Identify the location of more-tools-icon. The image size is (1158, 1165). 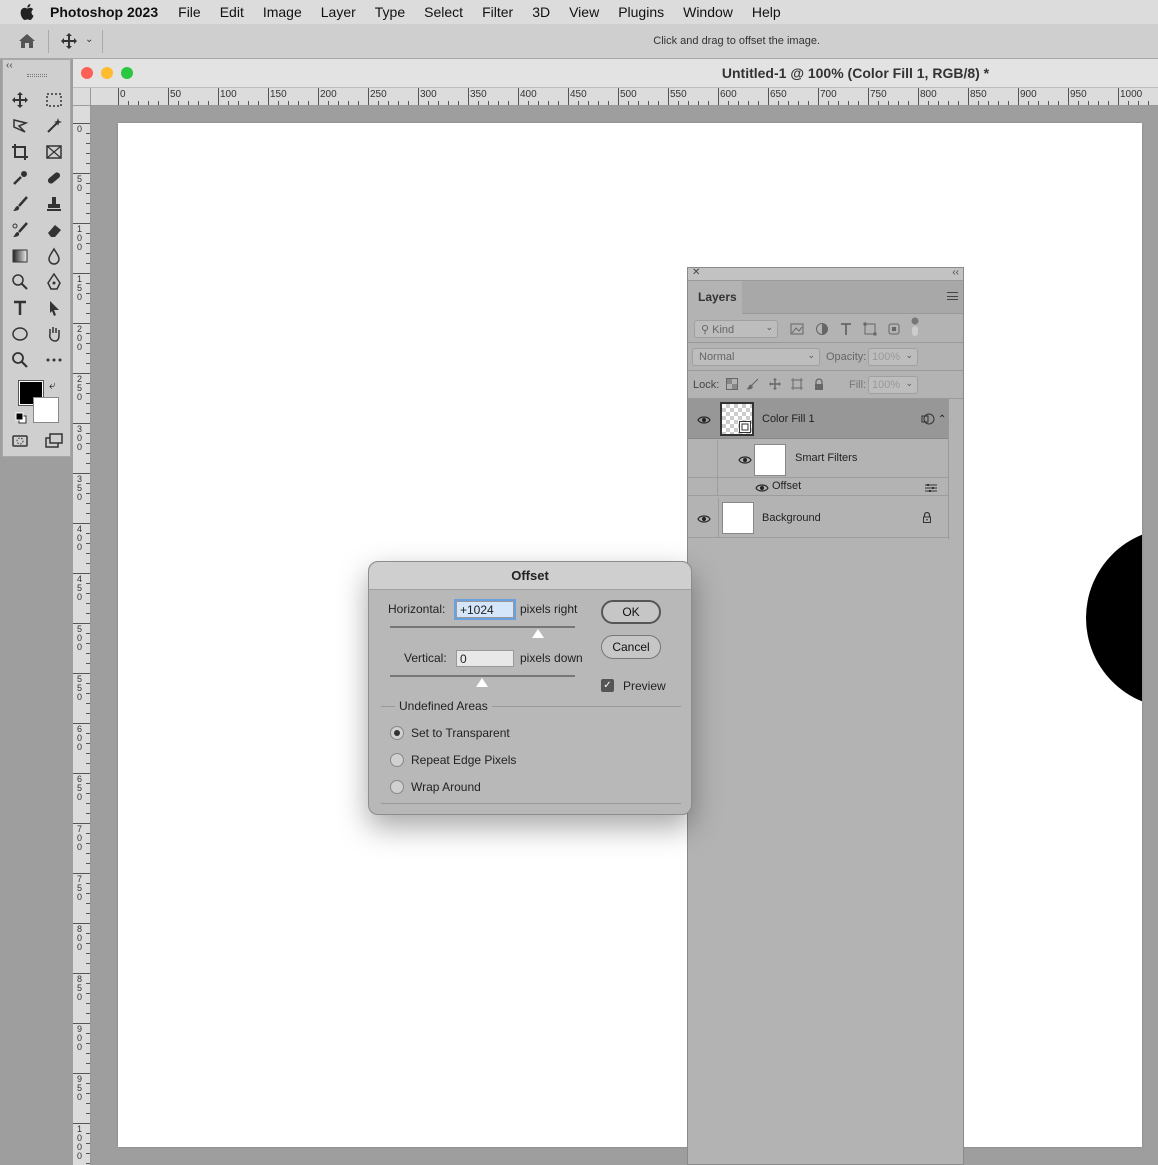
(54, 360).